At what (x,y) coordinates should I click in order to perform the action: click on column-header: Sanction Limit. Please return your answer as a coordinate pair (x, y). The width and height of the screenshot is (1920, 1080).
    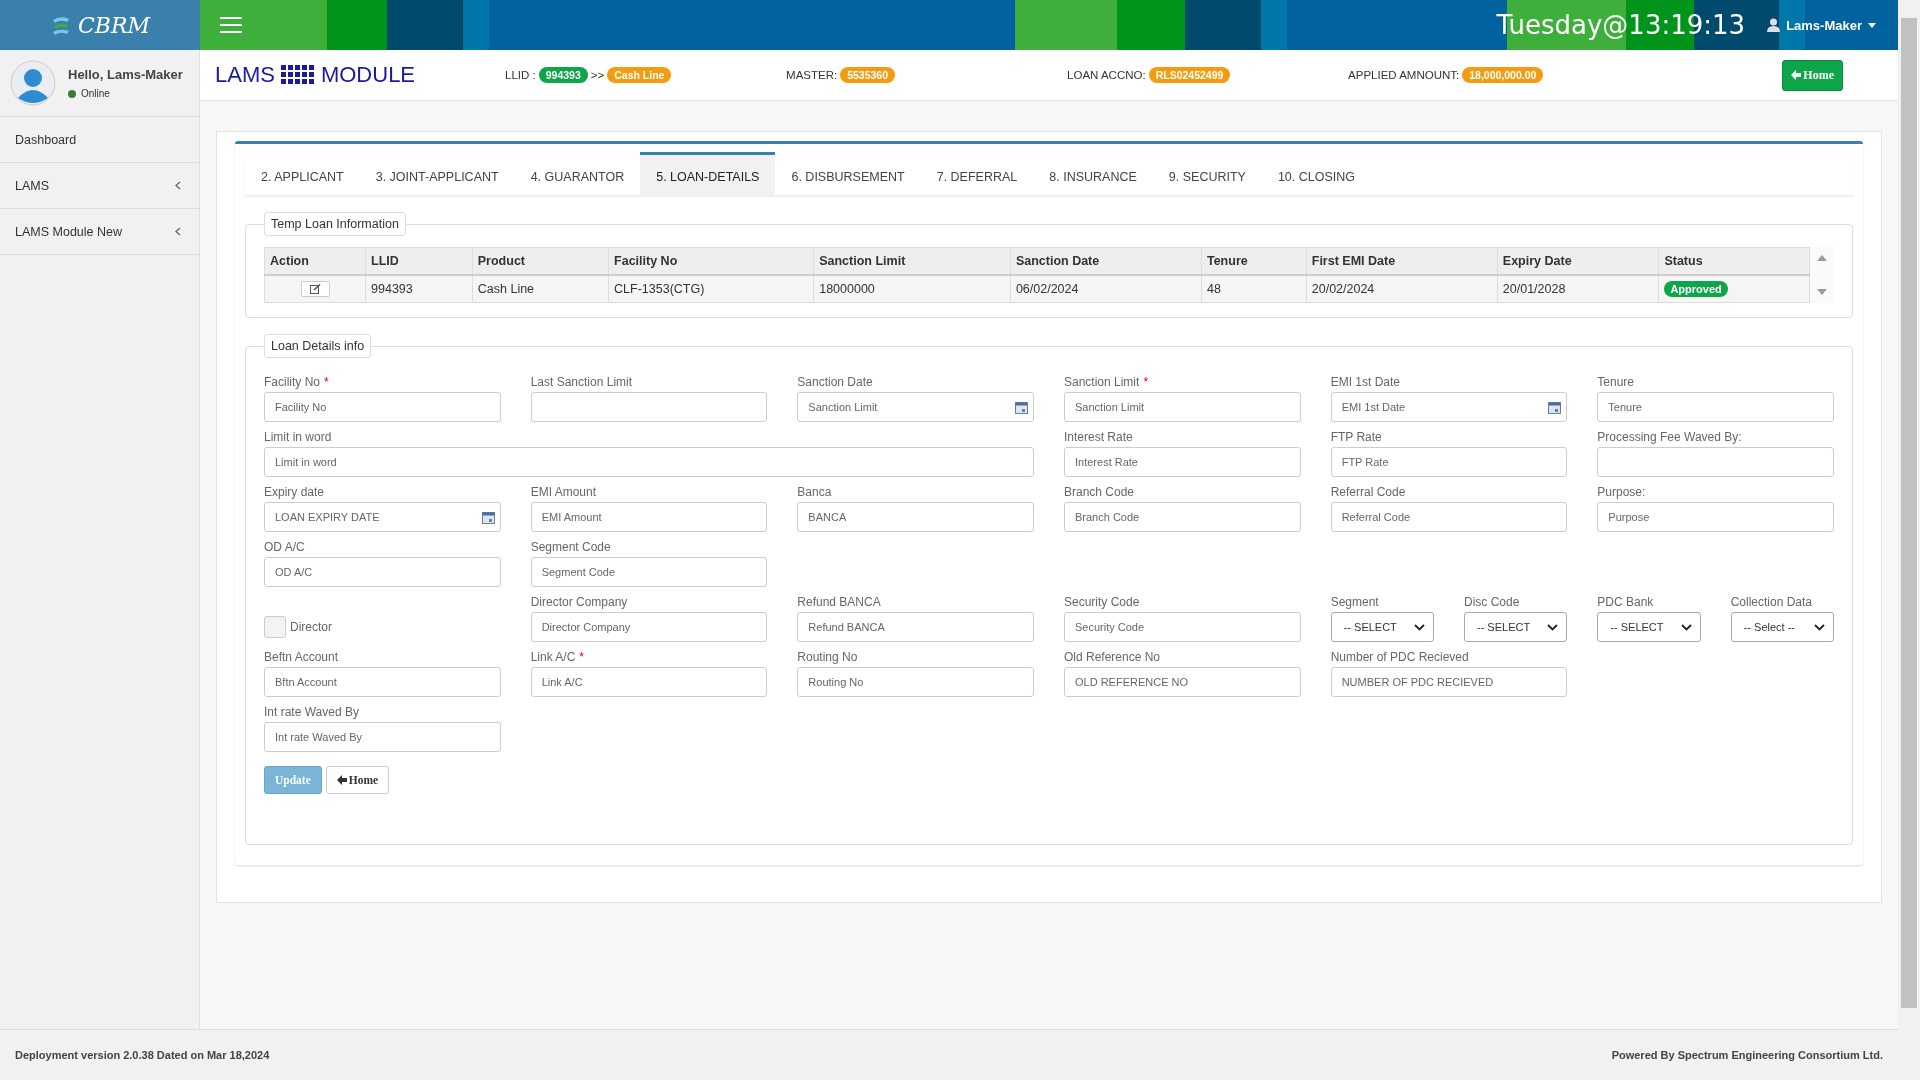
    Looking at the image, I should click on (912, 261).